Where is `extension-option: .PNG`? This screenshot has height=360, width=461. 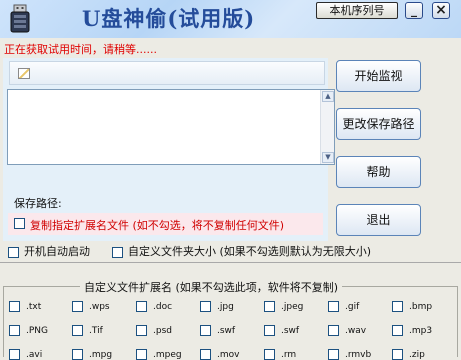
extension-option: .PNG is located at coordinates (28, 330).